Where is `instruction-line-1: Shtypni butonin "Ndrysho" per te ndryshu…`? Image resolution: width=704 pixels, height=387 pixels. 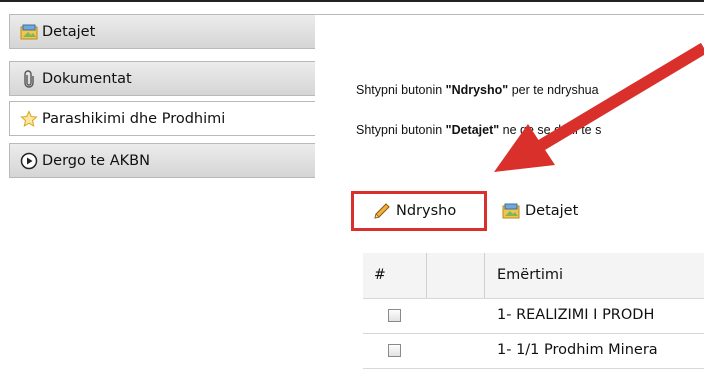
instruction-line-1: Shtypni butonin "Ndrysho" per te ndryshu… is located at coordinates (477, 90).